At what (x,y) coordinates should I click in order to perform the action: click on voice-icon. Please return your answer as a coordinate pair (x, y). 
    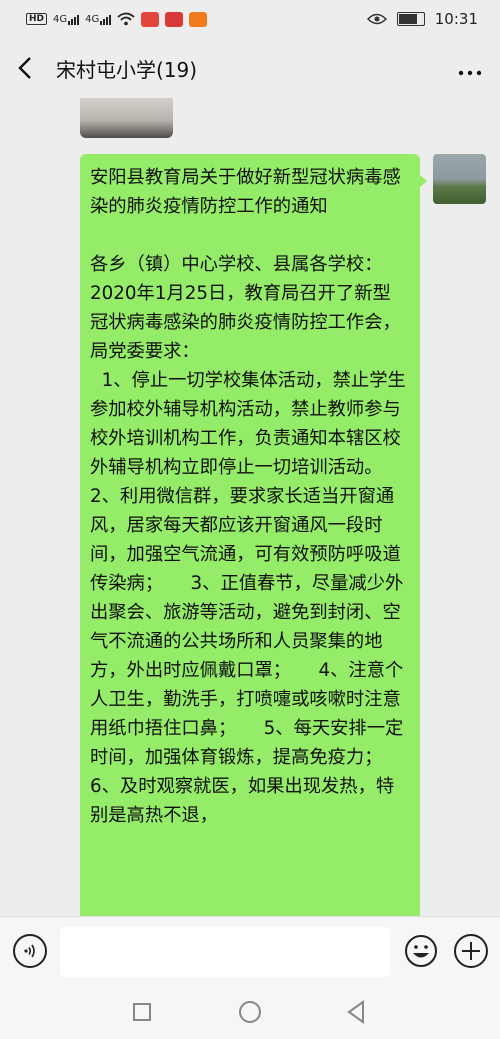
    Looking at the image, I should click on (30, 951).